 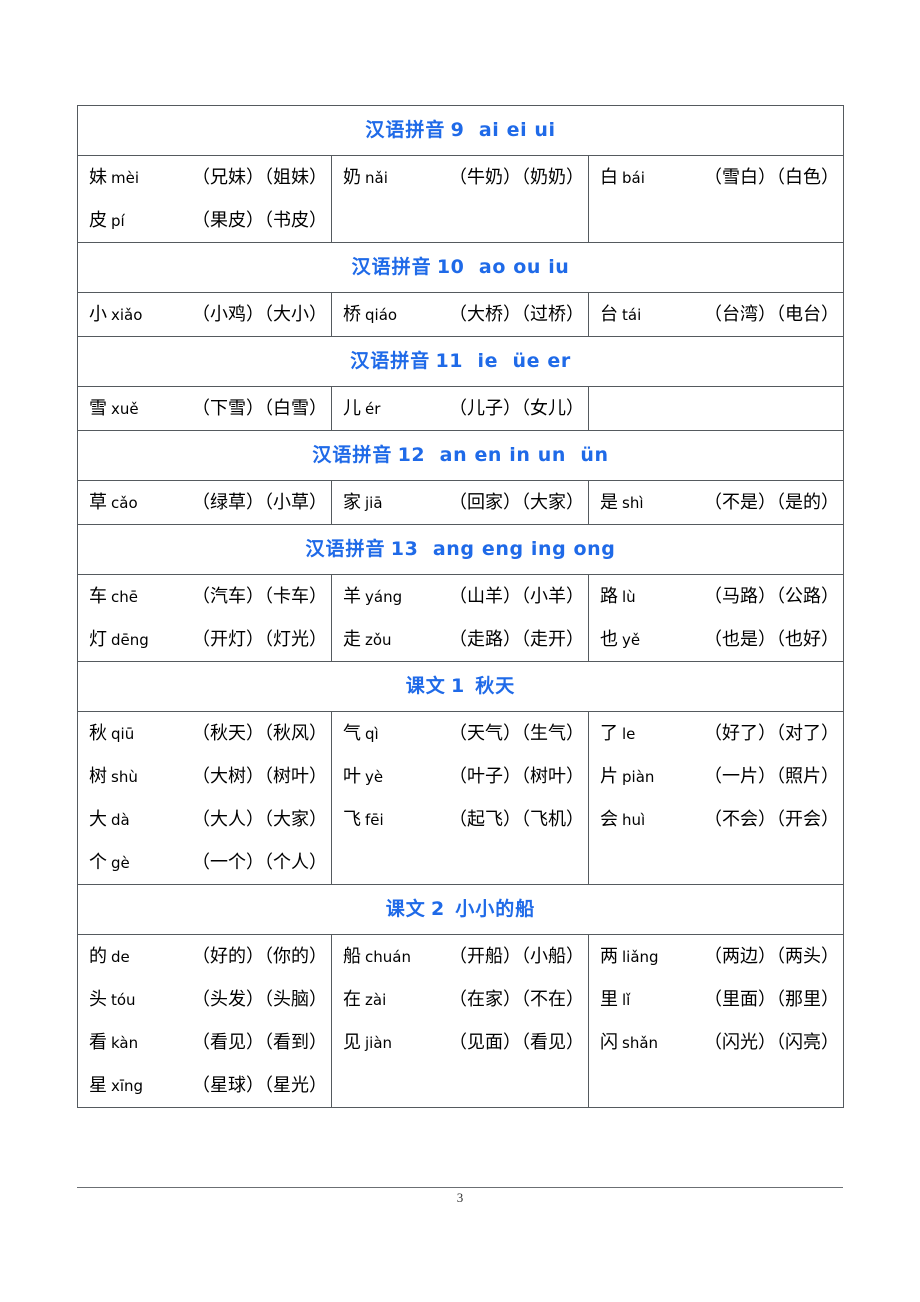 I want to click on vocabulary-entry: （走路）（走开） 走 zǒu, so click(x=460, y=639).